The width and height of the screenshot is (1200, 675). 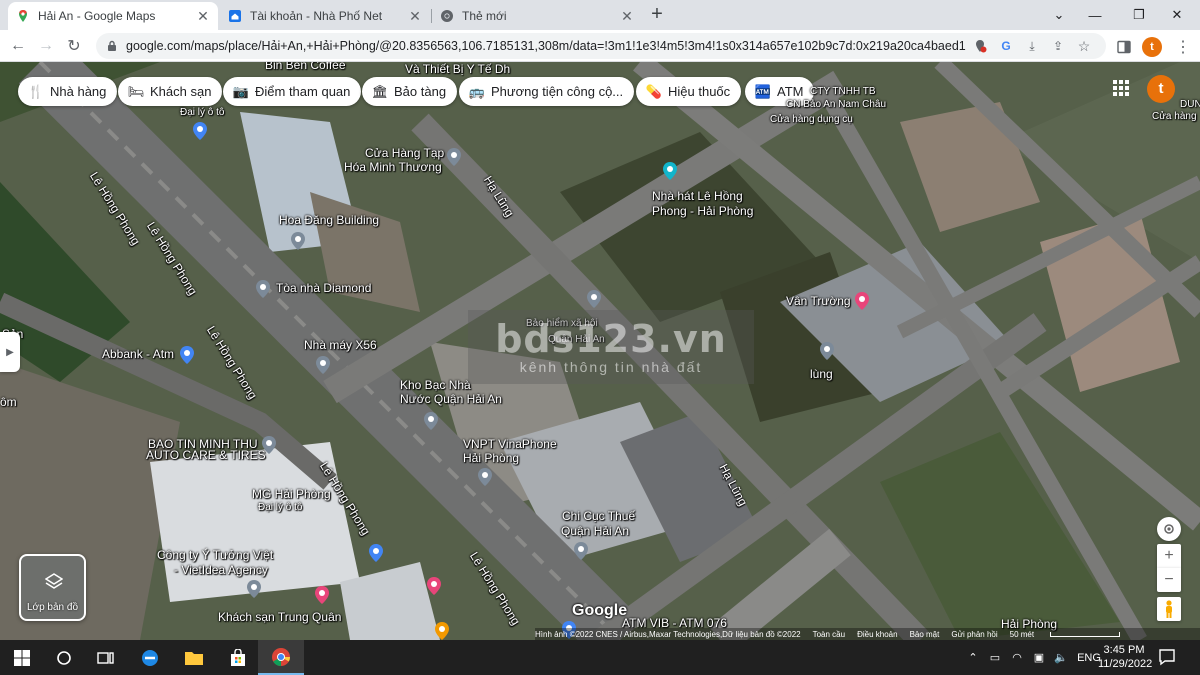 I want to click on category-attractions: 📷 Điểm tham quan, so click(x=292, y=91).